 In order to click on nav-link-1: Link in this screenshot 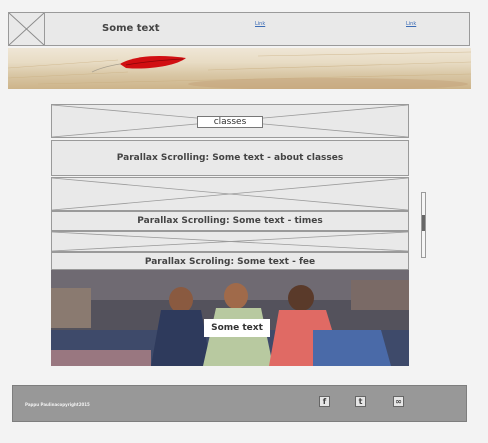, I will do `click(260, 24)`.